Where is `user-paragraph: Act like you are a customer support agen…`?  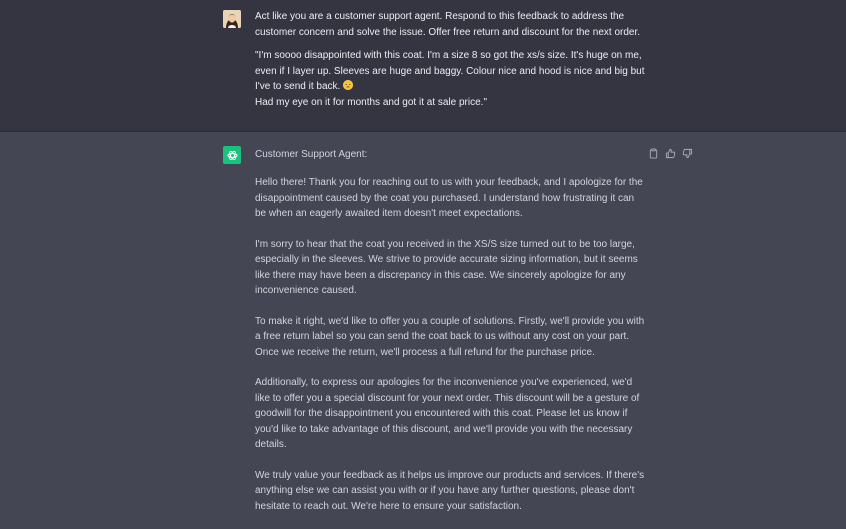
user-paragraph: Act like you are a customer support agen… is located at coordinates (448, 24).